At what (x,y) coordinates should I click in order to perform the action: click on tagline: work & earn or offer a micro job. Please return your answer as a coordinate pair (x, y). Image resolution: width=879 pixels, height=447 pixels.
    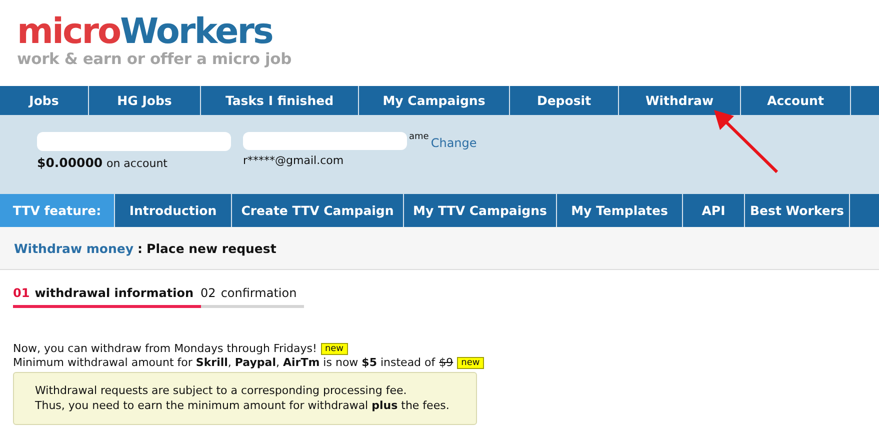
    Looking at the image, I should click on (155, 59).